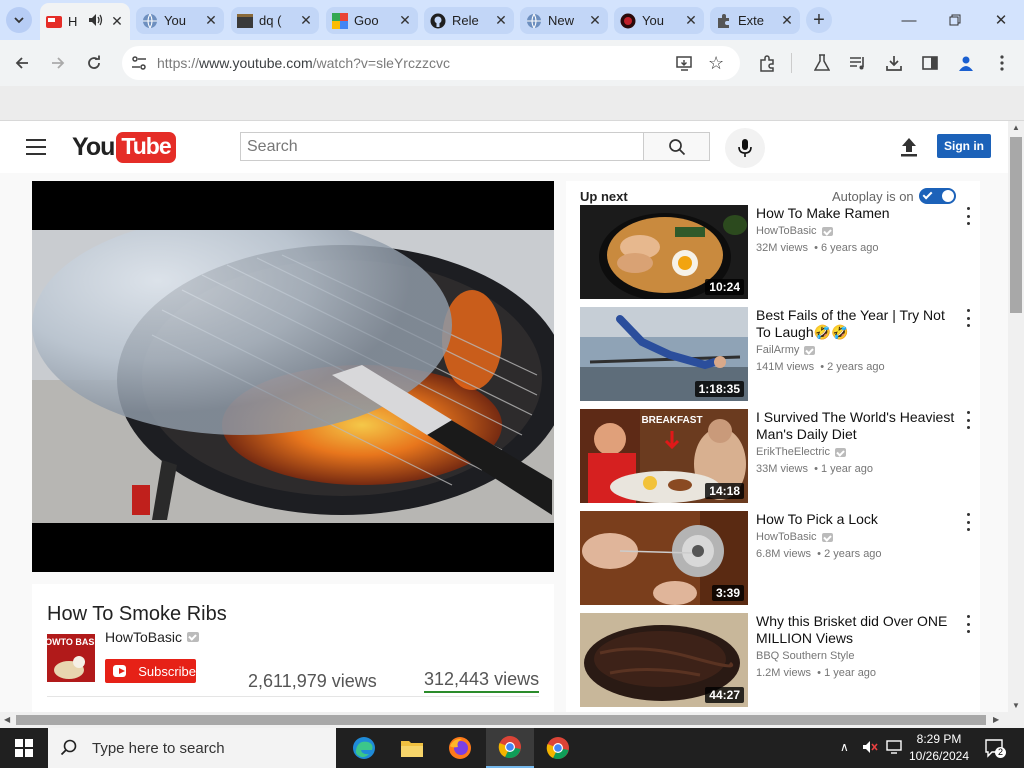  Describe the element at coordinates (372, 20) in the screenshot. I see `tab-google: Goo ✕` at that location.